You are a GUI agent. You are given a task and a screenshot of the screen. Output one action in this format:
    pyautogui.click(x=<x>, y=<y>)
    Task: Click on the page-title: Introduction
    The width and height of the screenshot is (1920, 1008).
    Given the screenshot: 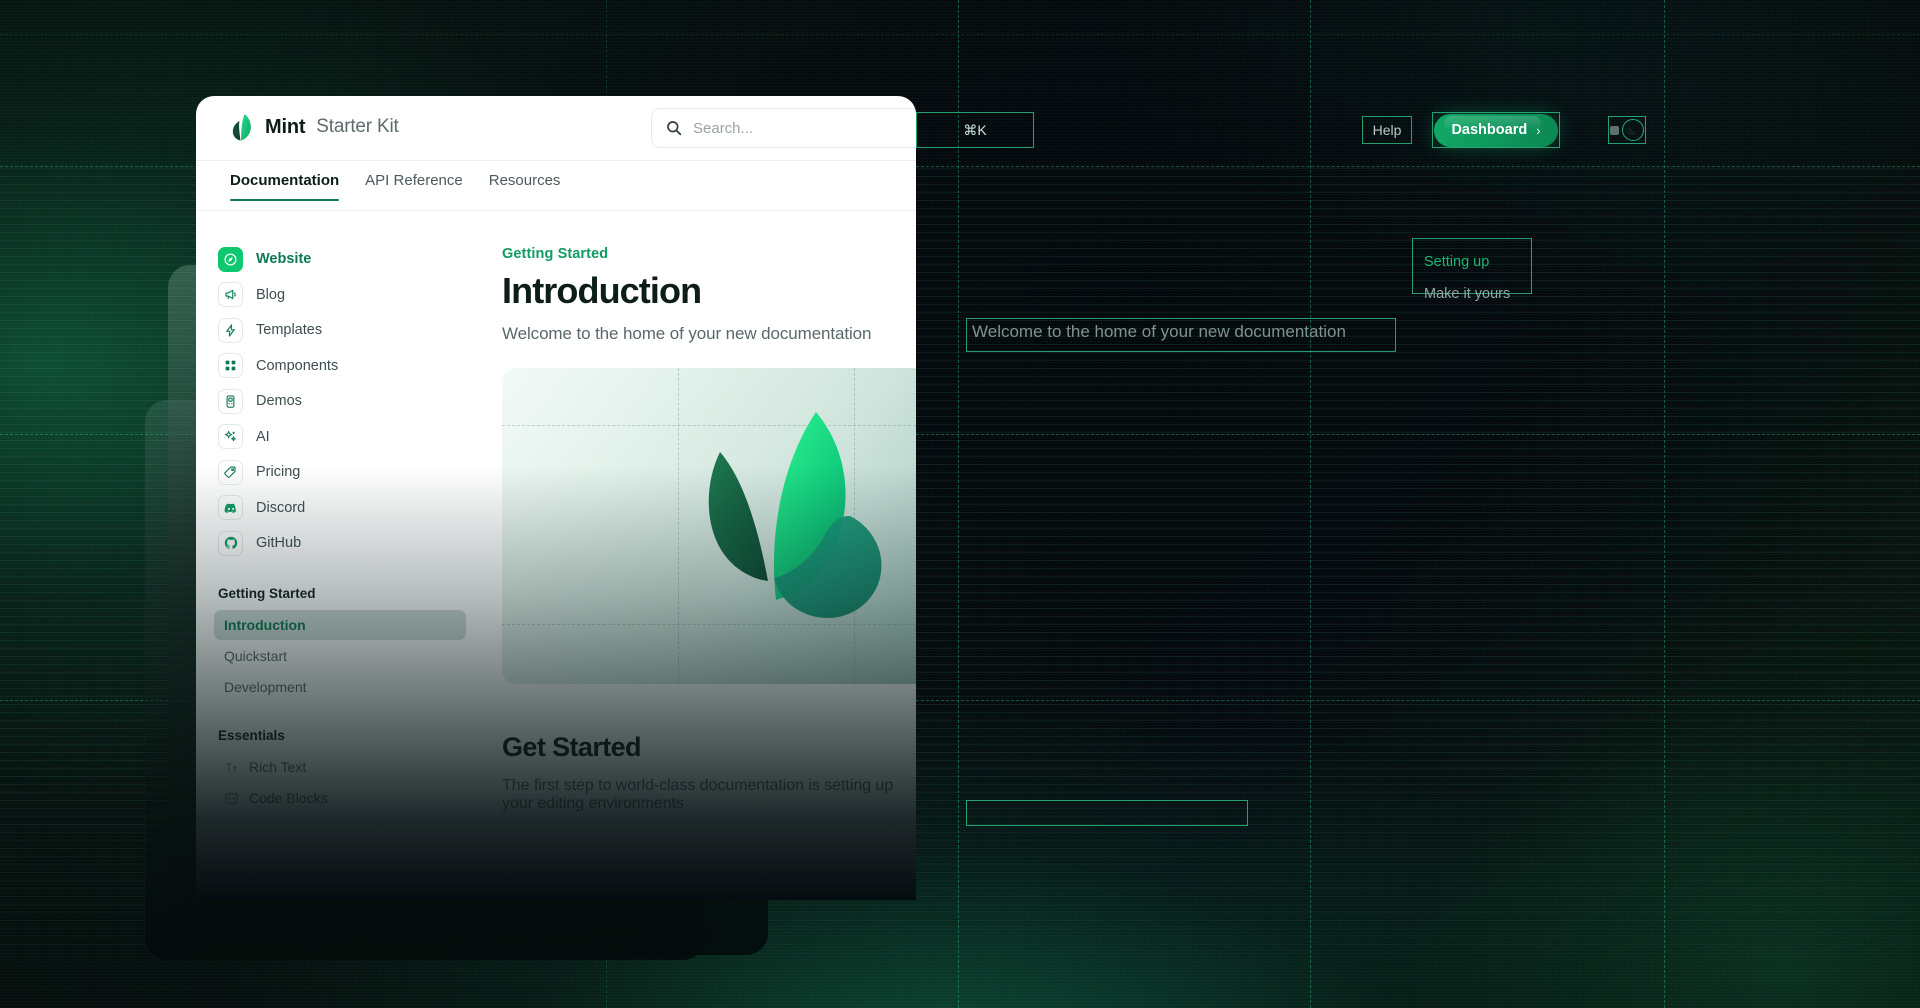 What is the action you would take?
    pyautogui.click(x=602, y=290)
    